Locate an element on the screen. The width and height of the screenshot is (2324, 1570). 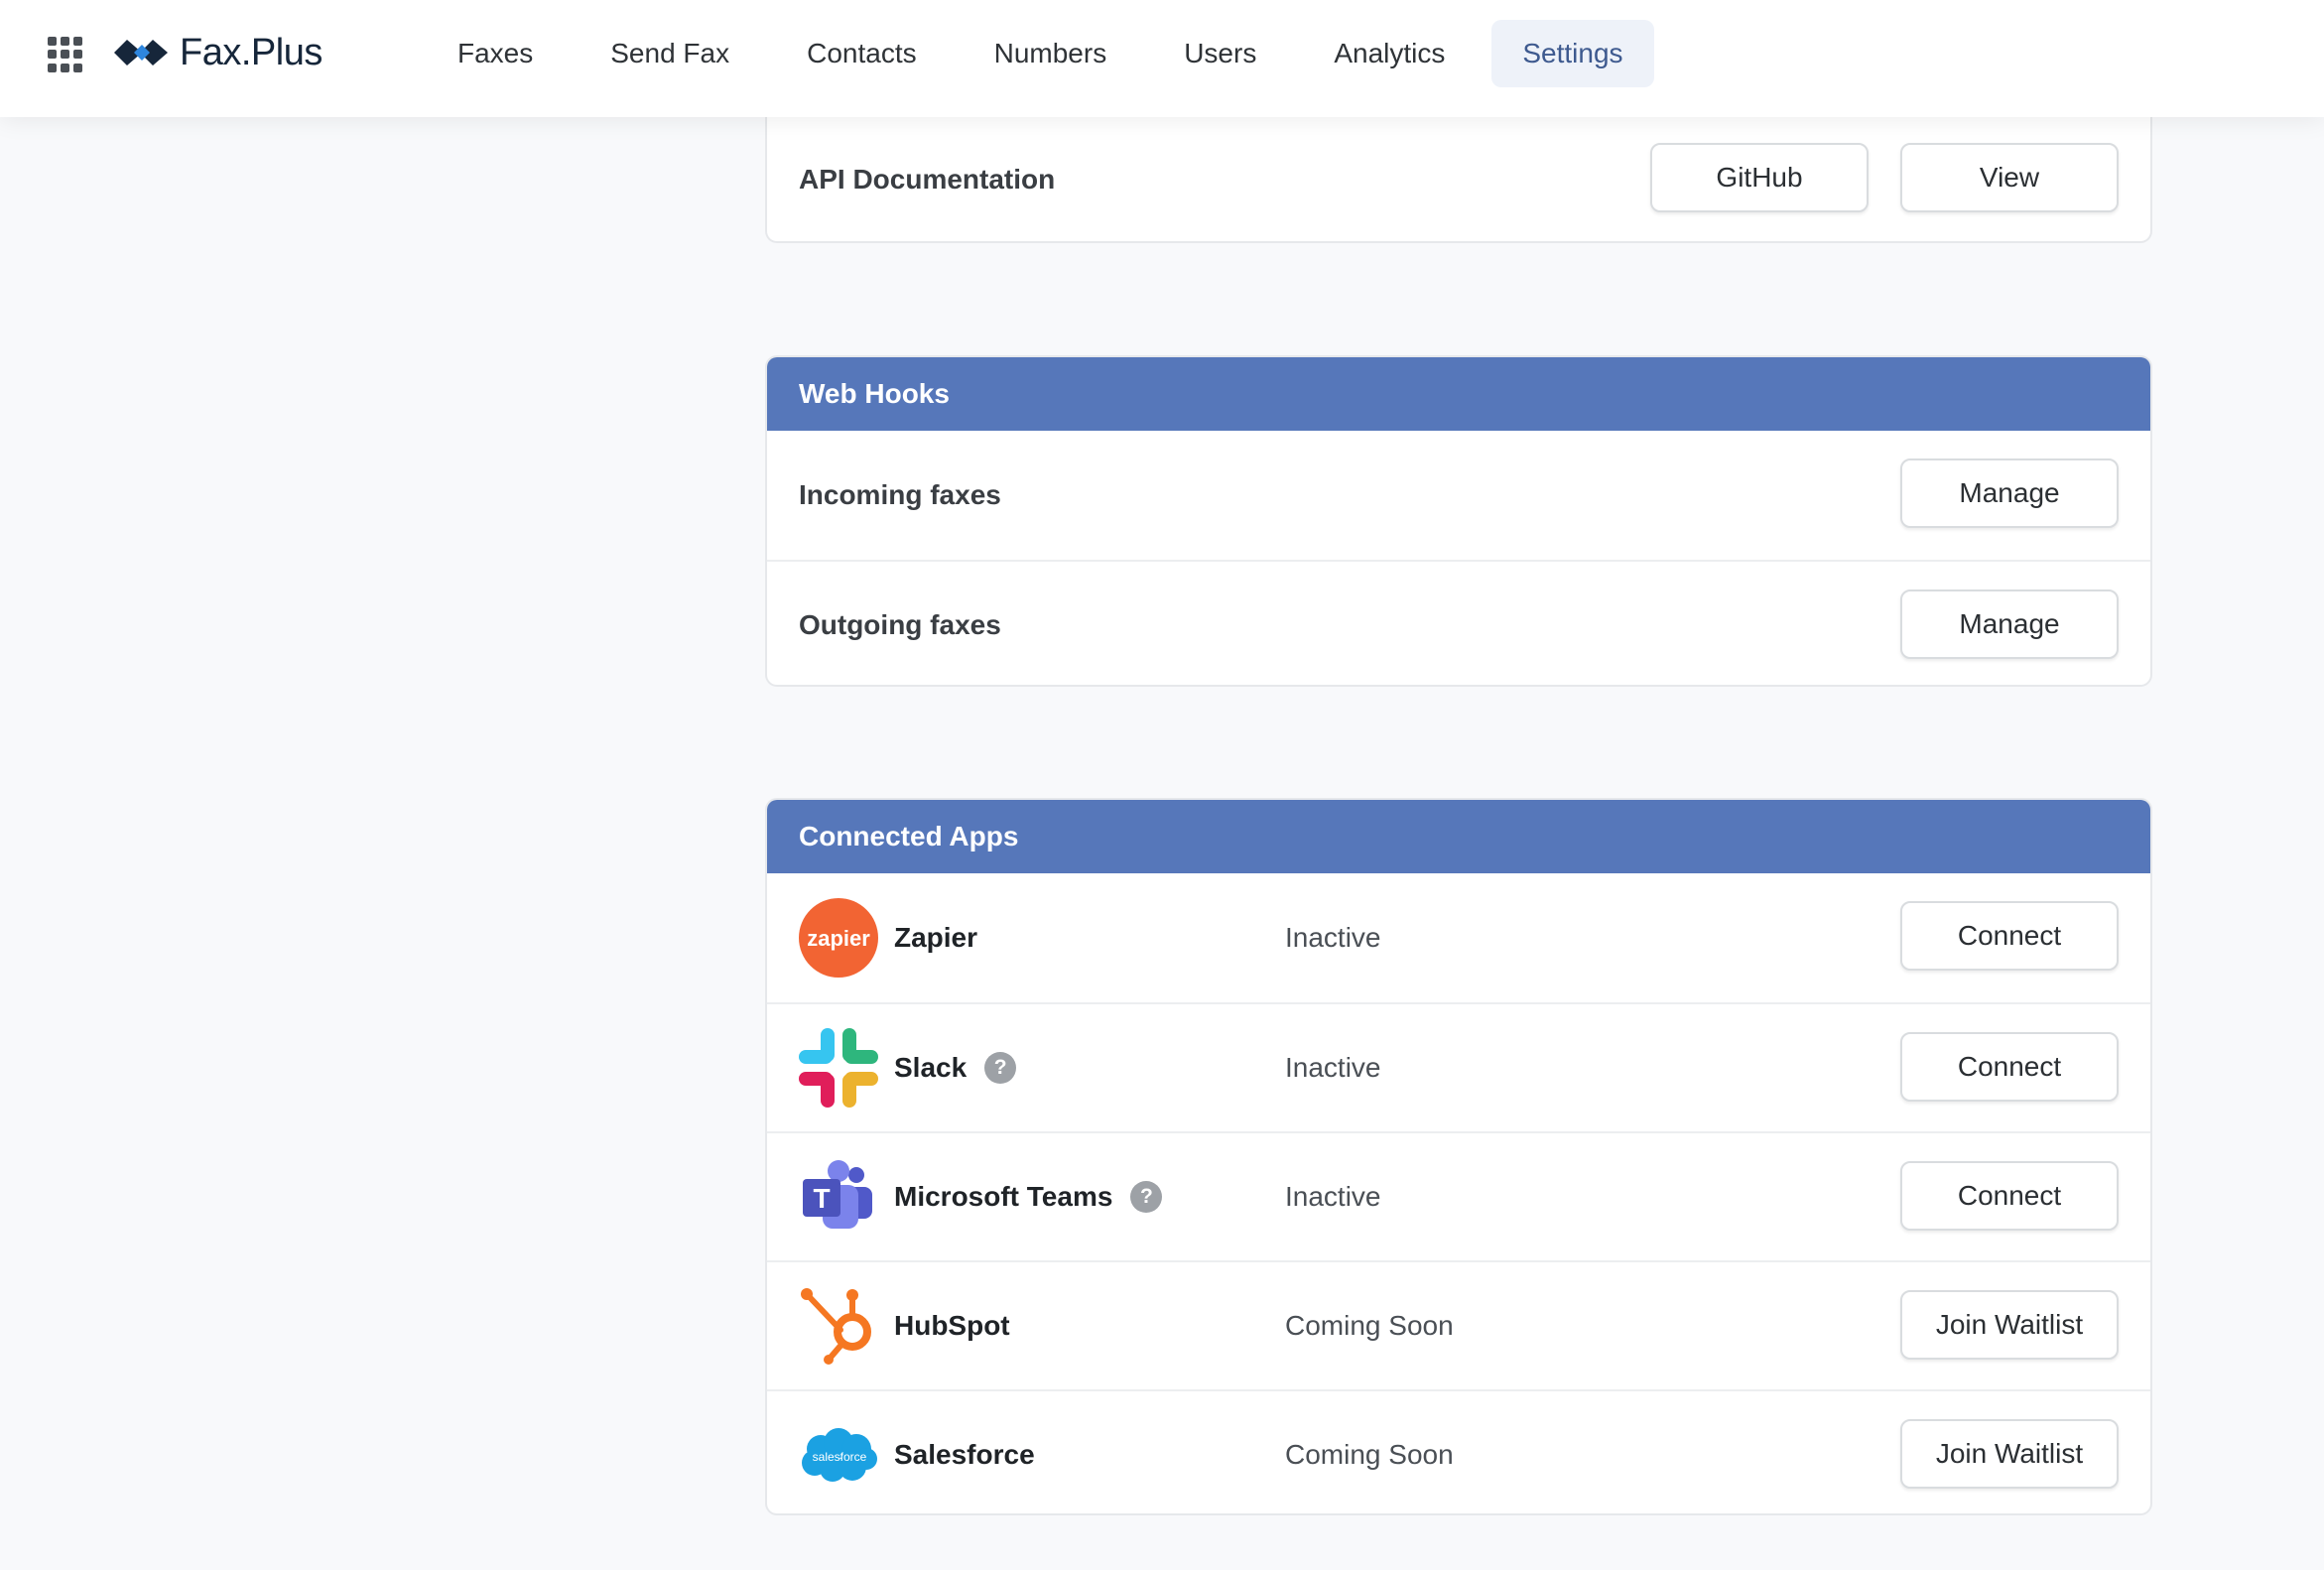
api-documentation-label: API Documentation is located at coordinates (927, 179).